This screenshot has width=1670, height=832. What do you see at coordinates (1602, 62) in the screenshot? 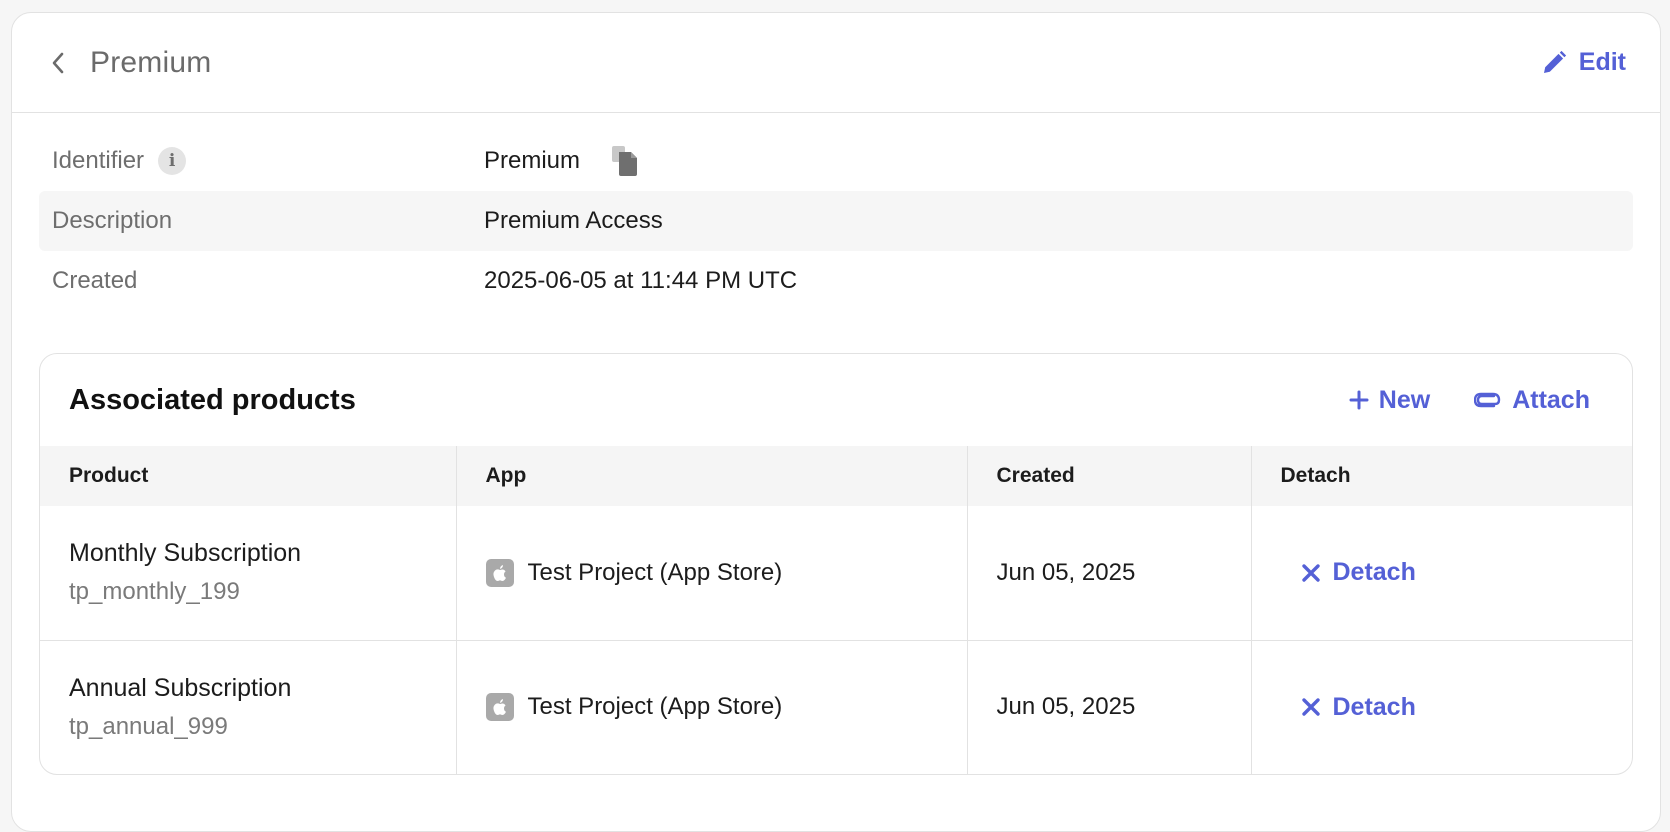
I see `edit-label: Edit` at bounding box center [1602, 62].